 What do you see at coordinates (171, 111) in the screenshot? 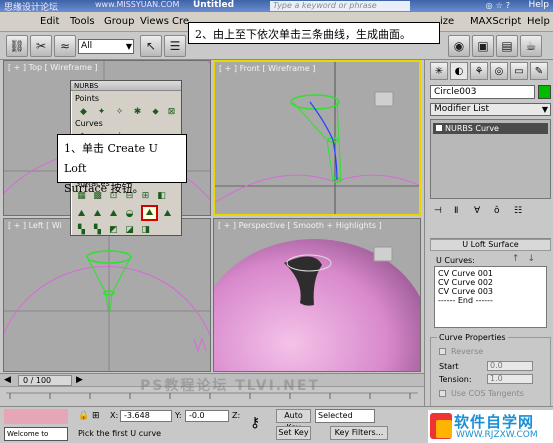
I see `surface-curve-point-icon: ⊠` at bounding box center [171, 111].